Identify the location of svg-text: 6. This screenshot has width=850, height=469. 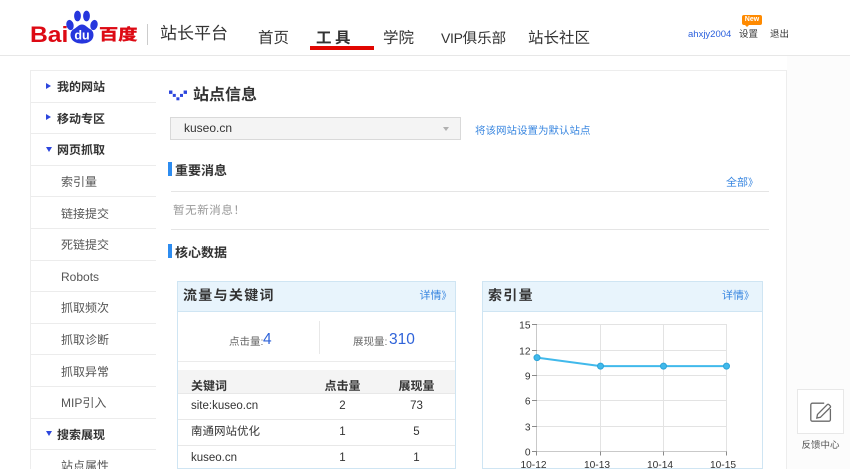
(528, 402).